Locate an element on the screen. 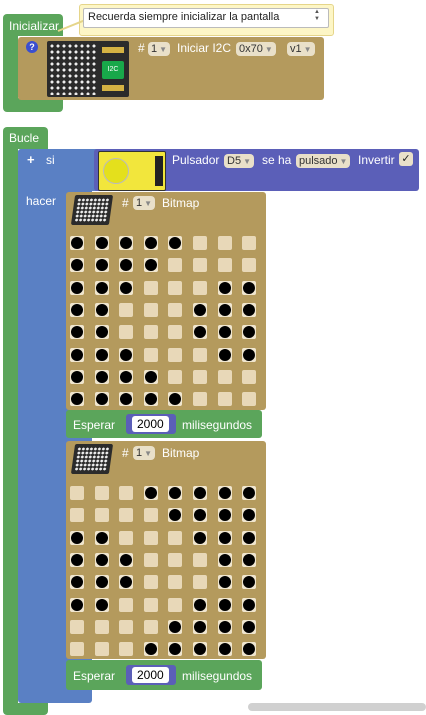  comment-scroll-arrows: ▲ ▼ is located at coordinates (317, 16).